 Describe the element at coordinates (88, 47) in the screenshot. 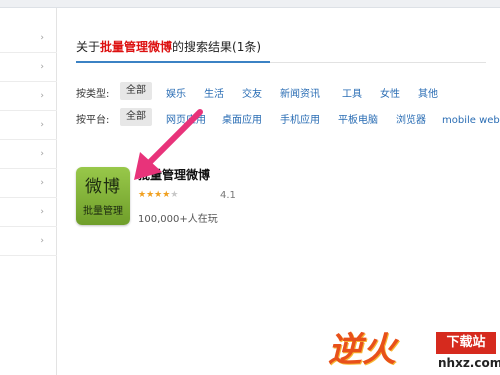

I see `title-prefix: 关于` at that location.